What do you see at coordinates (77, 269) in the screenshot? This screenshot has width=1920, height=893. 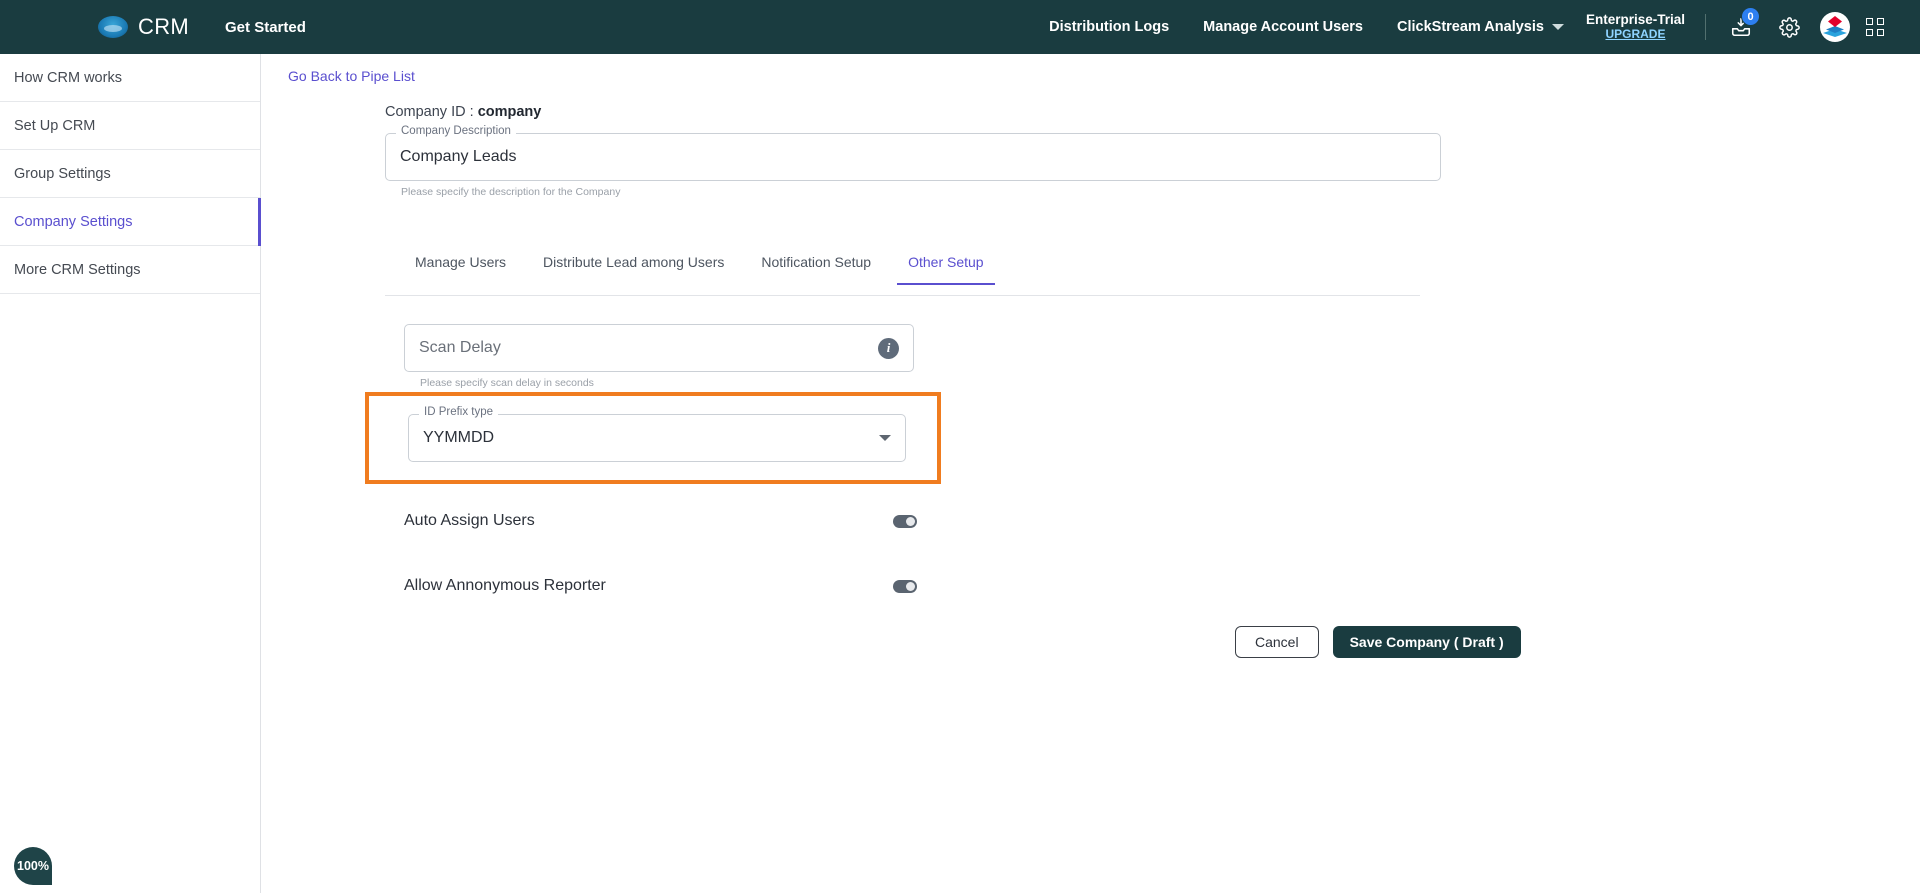 I see `sidebar-item-label: More CRM Settings` at bounding box center [77, 269].